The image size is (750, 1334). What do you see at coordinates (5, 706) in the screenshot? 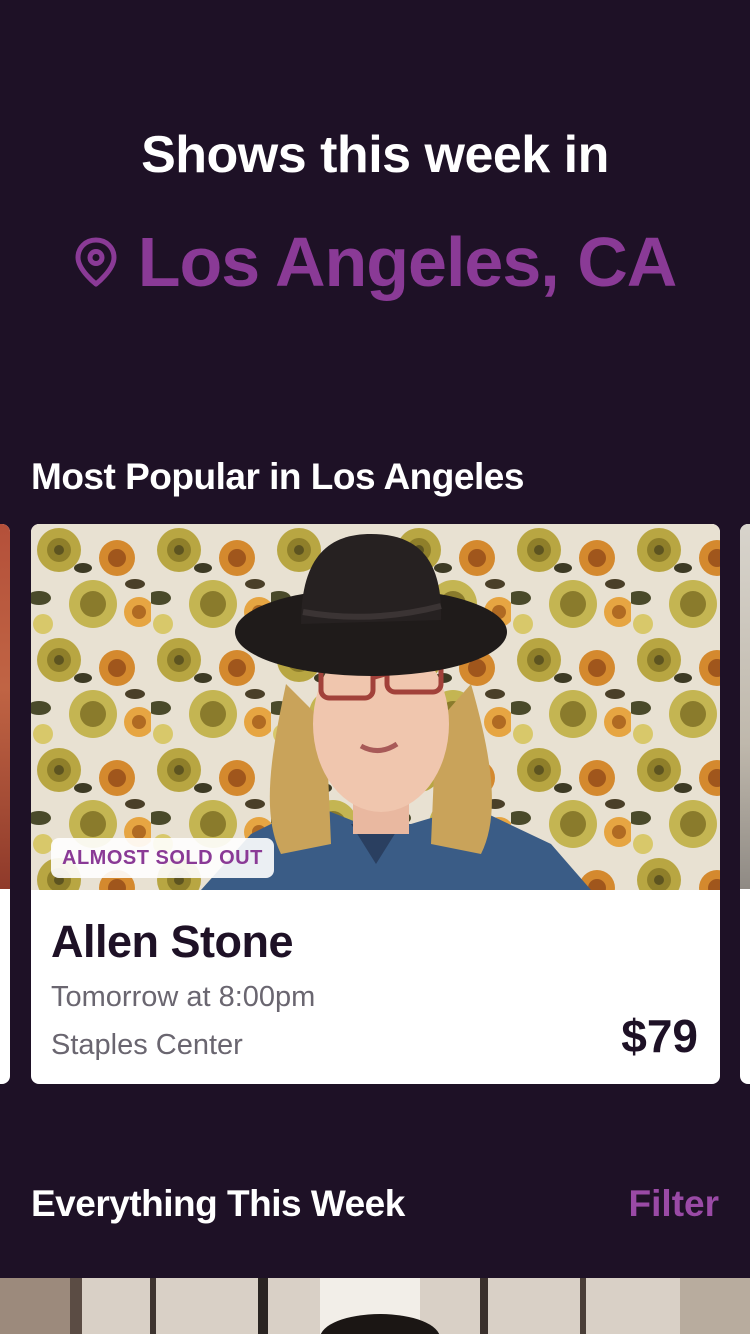
I see `previous-event-image` at bounding box center [5, 706].